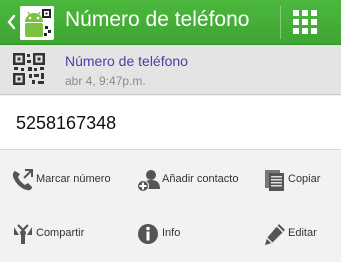 The height and width of the screenshot is (262, 341). Describe the element at coordinates (200, 179) in the screenshot. I see `add-contact-label: Añadir contacto` at that location.